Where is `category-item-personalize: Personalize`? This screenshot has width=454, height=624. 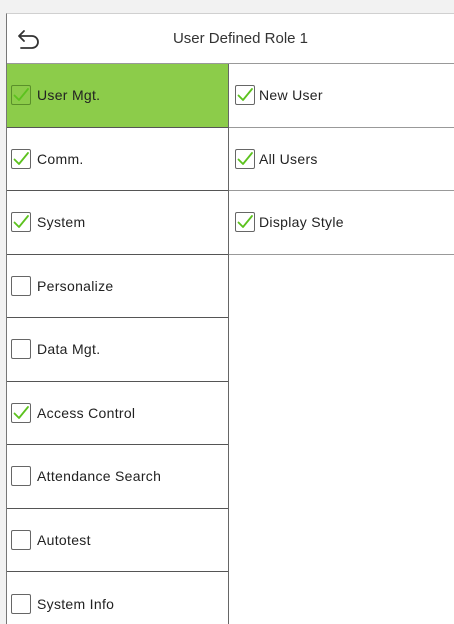
category-item-personalize: Personalize is located at coordinates (117, 286).